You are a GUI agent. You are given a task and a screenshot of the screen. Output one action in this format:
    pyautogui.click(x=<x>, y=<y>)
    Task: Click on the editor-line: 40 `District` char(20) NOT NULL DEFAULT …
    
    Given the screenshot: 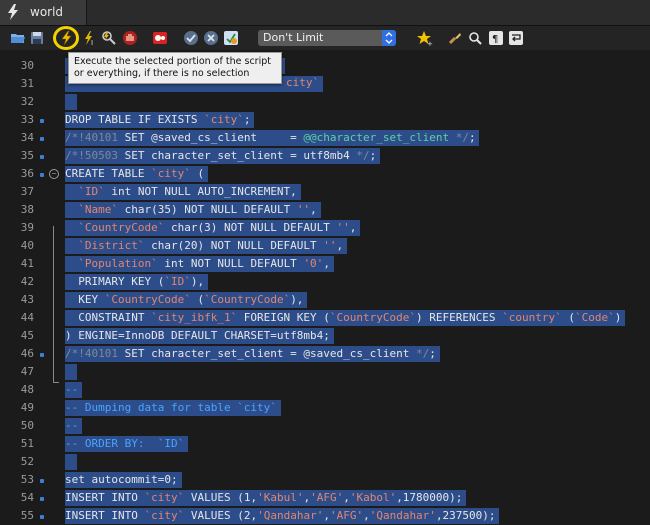 What is the action you would take?
    pyautogui.click(x=325, y=246)
    